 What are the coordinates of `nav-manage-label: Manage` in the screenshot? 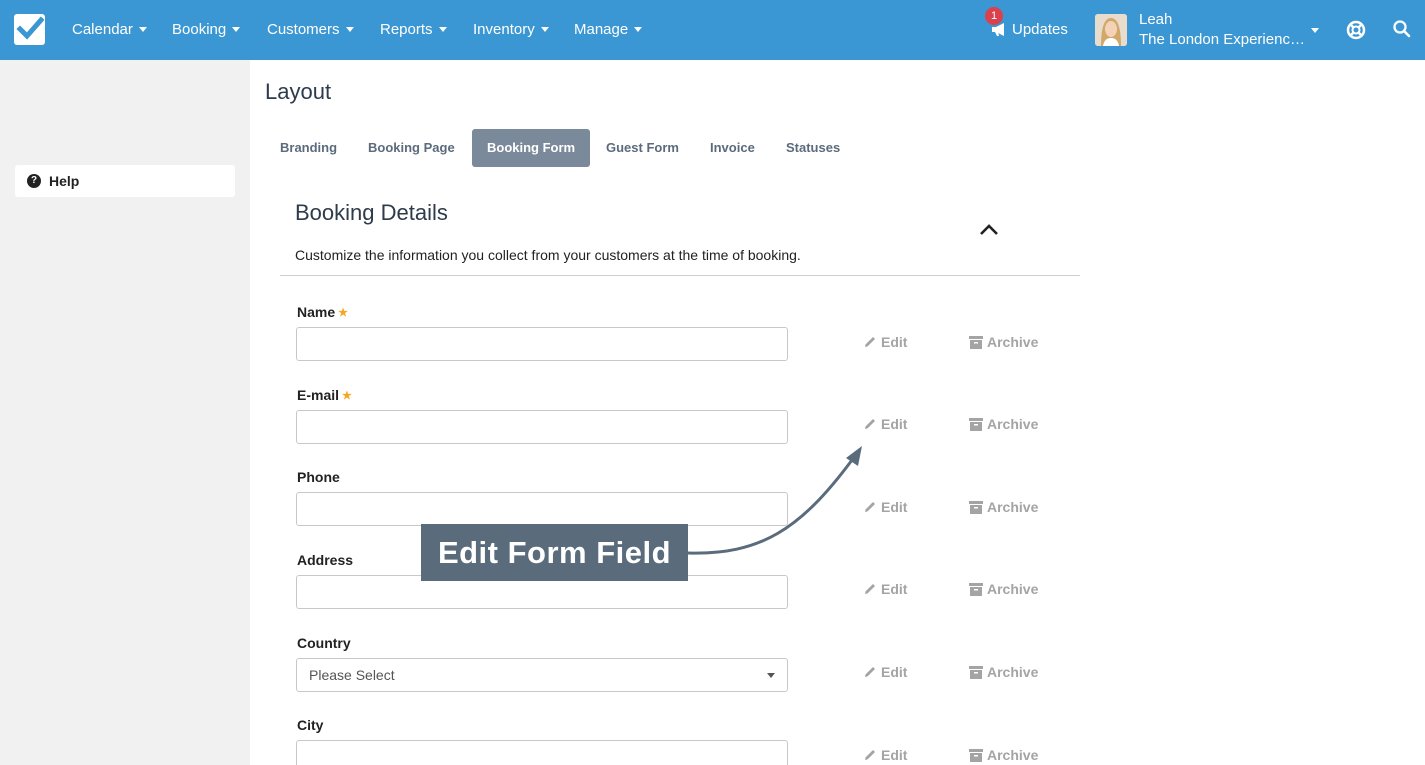 It's located at (601, 29).